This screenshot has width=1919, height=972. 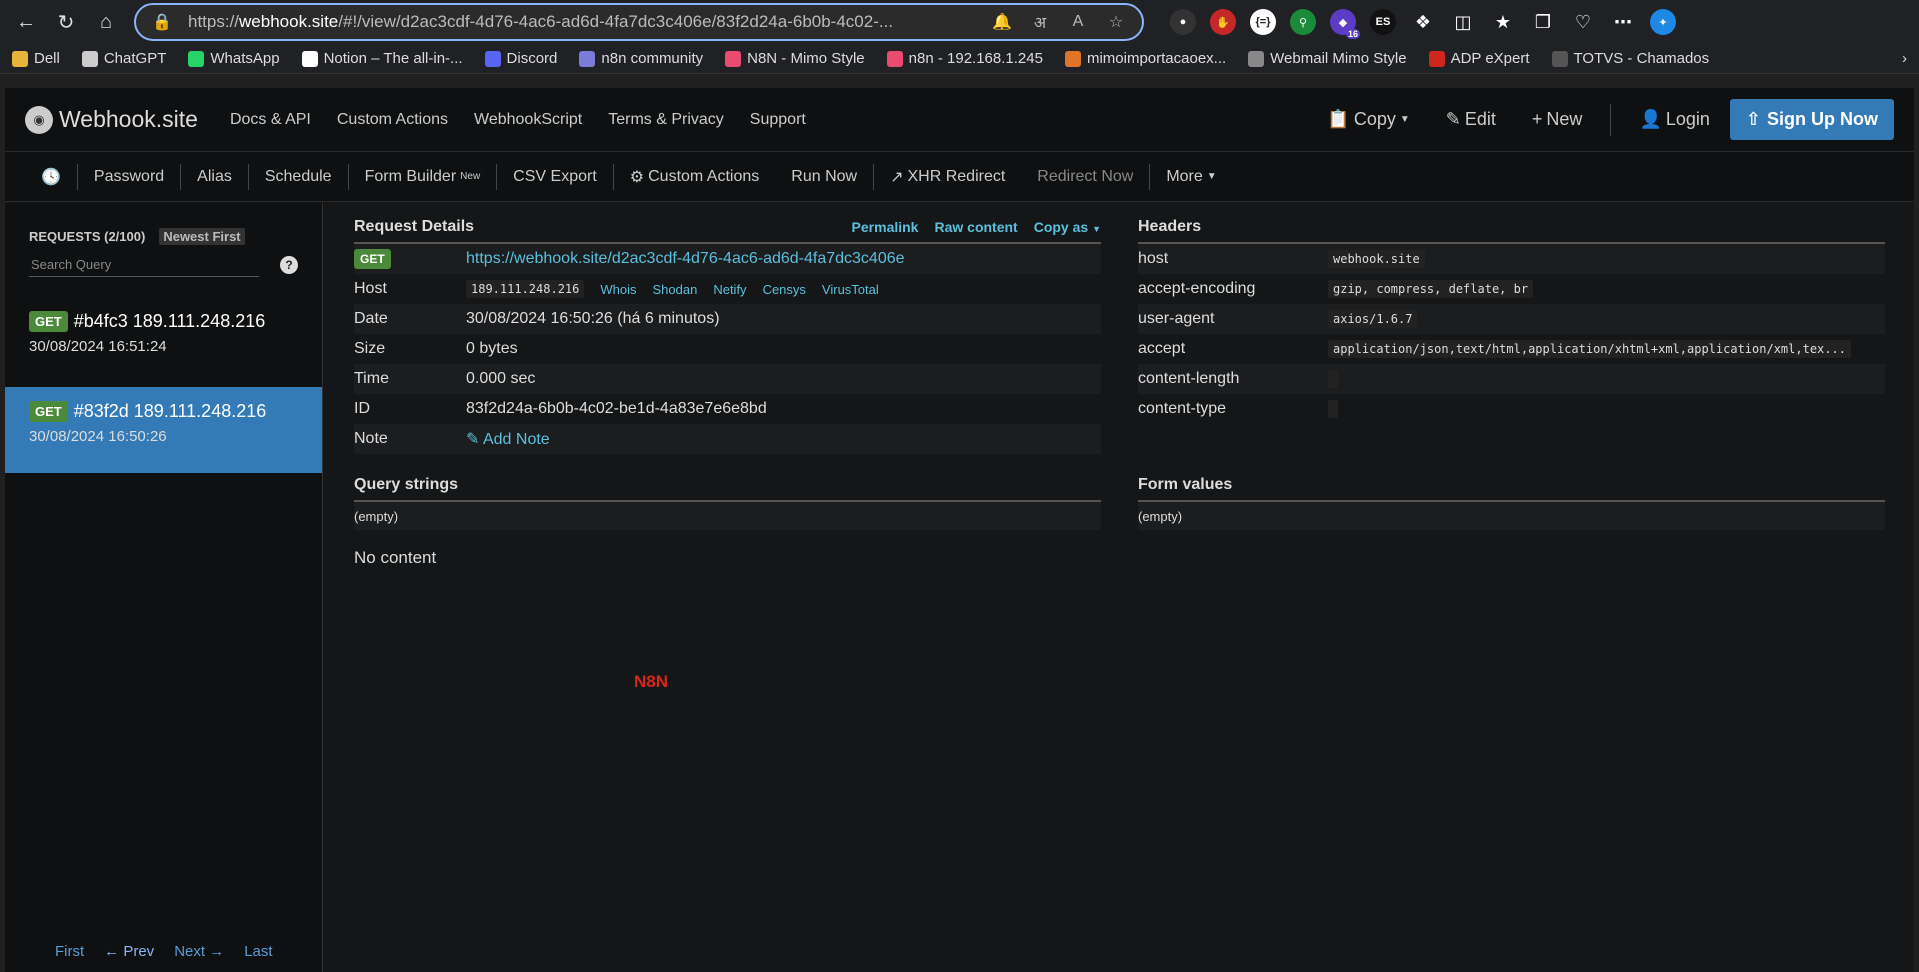 What do you see at coordinates (392, 120) in the screenshot?
I see `nav-custom-actions: Custom Actions` at bounding box center [392, 120].